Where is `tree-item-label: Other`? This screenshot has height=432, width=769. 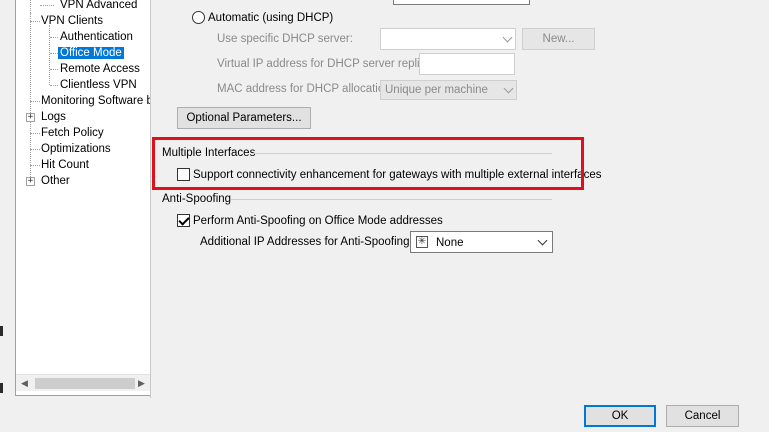 tree-item-label: Other is located at coordinates (55, 181).